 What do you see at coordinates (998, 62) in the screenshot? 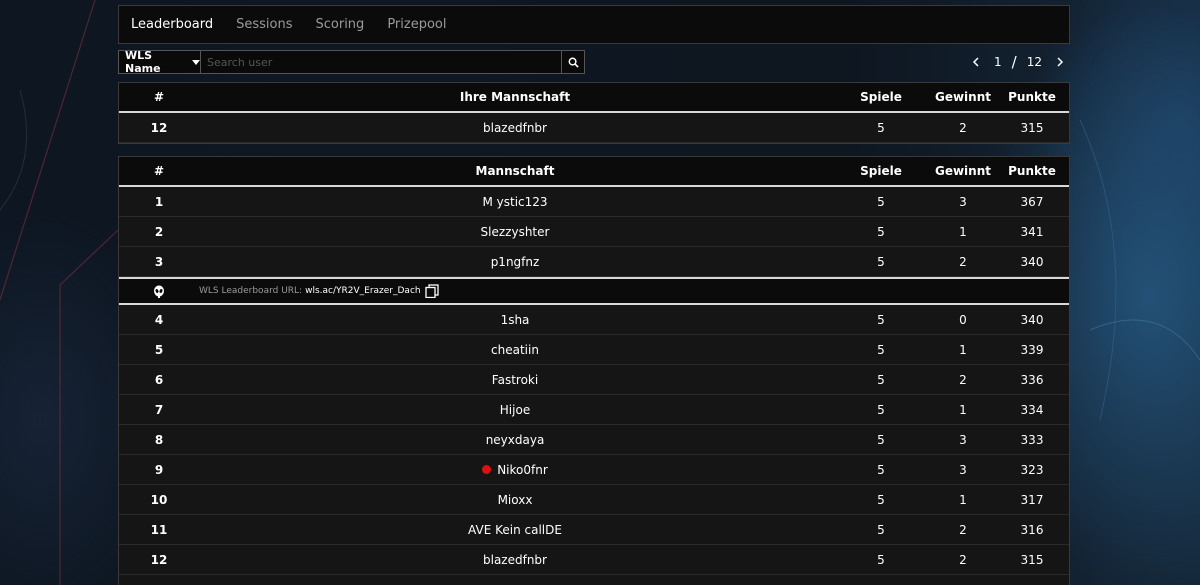
I see `current-page: 1` at bounding box center [998, 62].